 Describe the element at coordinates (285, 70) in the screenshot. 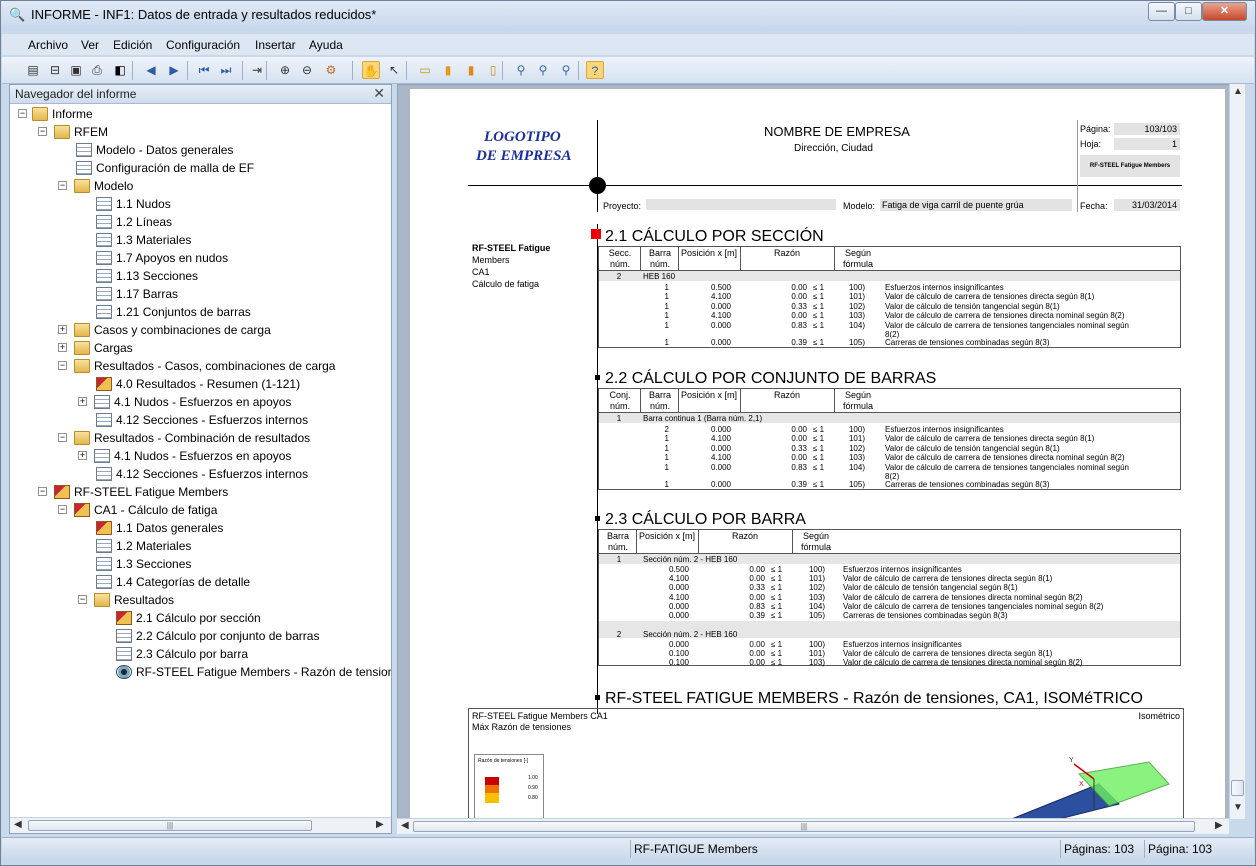

I see `zoom-in-icon: ⊕` at that location.